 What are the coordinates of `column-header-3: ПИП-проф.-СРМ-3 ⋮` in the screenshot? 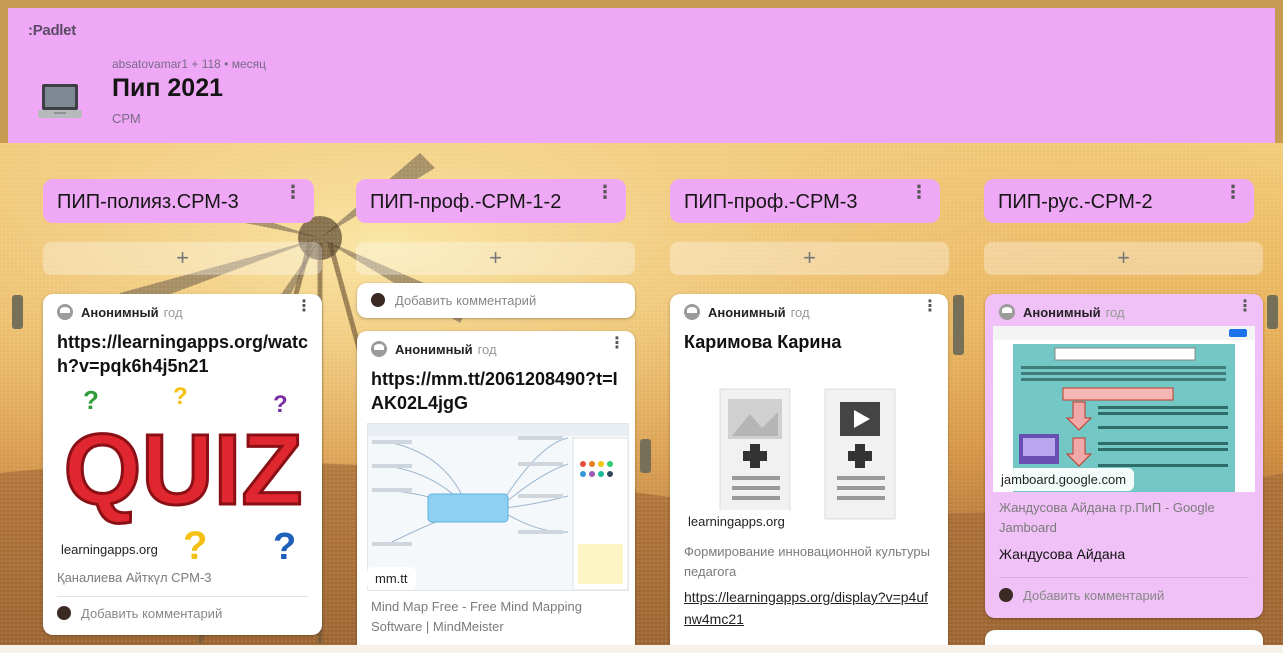 It's located at (805, 201).